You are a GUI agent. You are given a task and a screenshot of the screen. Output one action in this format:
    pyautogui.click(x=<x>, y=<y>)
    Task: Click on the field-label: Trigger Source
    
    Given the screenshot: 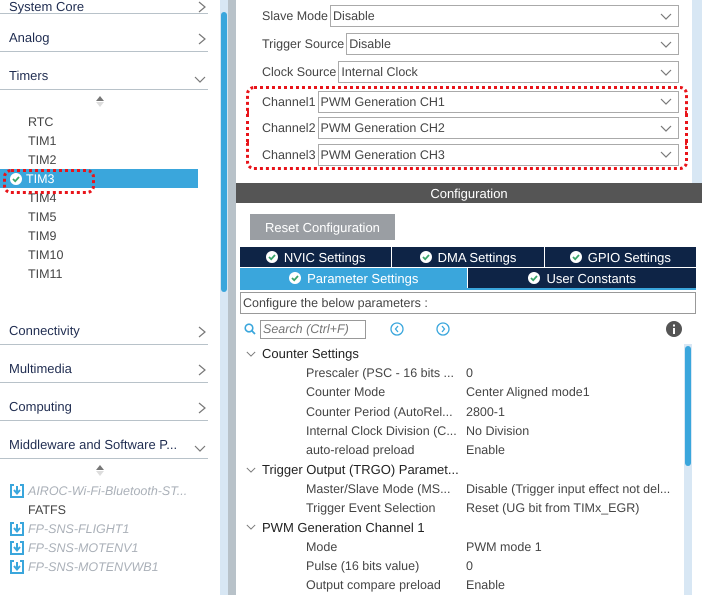 What is the action you would take?
    pyautogui.click(x=303, y=44)
    